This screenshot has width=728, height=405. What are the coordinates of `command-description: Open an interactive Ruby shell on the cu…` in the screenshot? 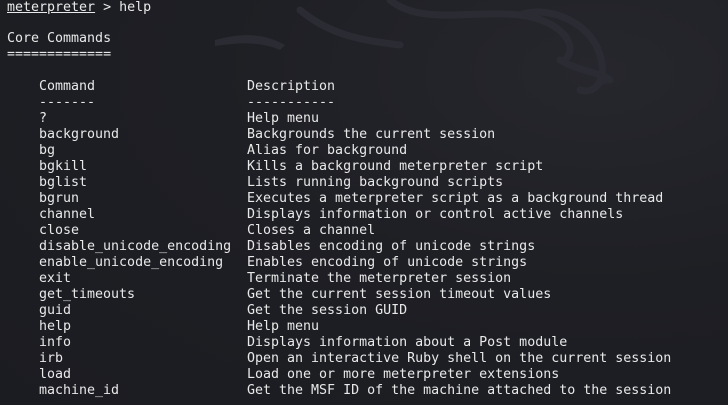 It's located at (459, 358).